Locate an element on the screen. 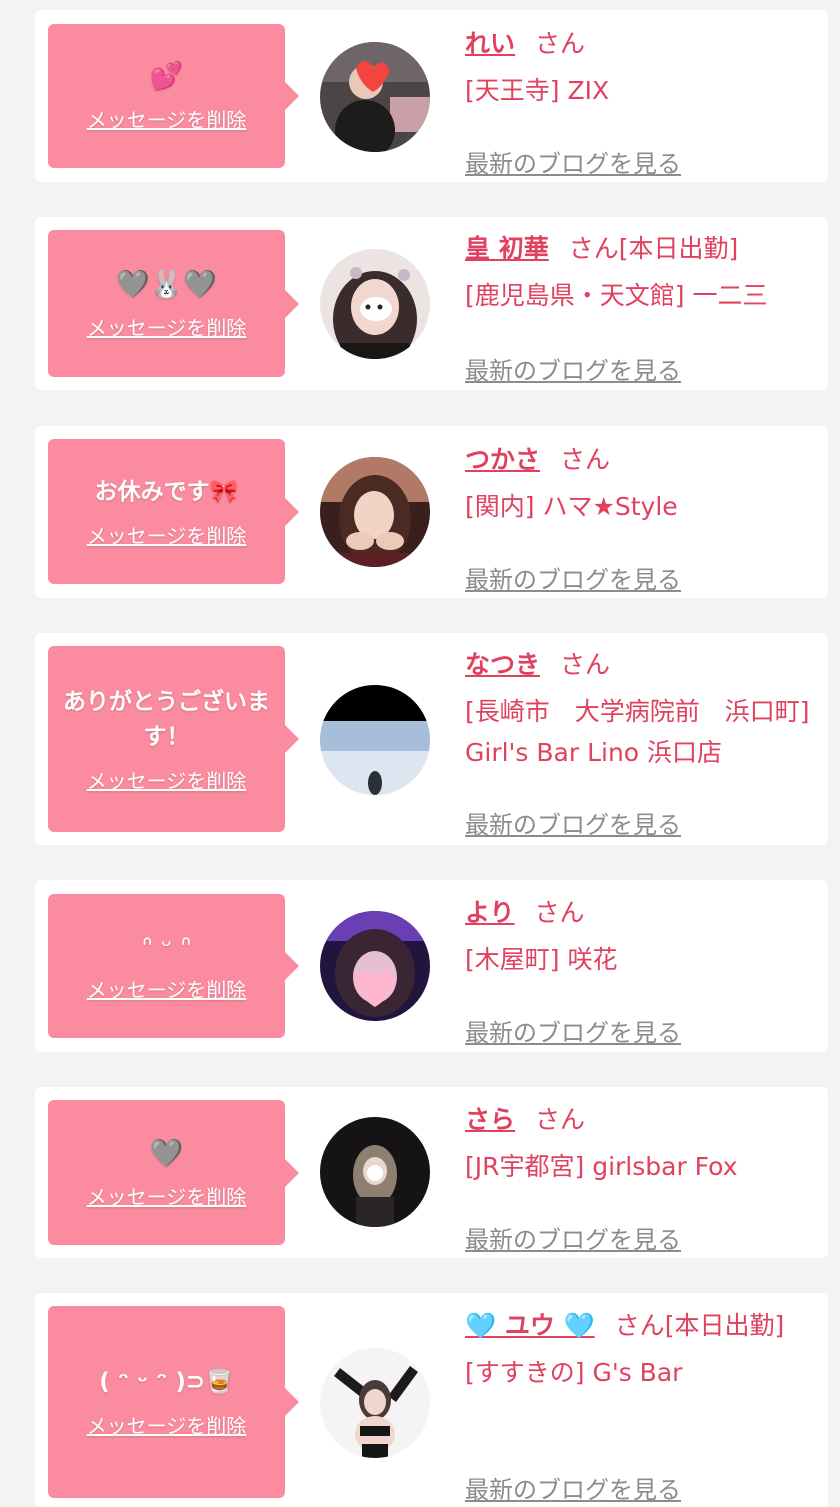  cast-info: つかさ さん [関内] ハマ★Style 最新のブログを見る is located at coordinates (640, 517).